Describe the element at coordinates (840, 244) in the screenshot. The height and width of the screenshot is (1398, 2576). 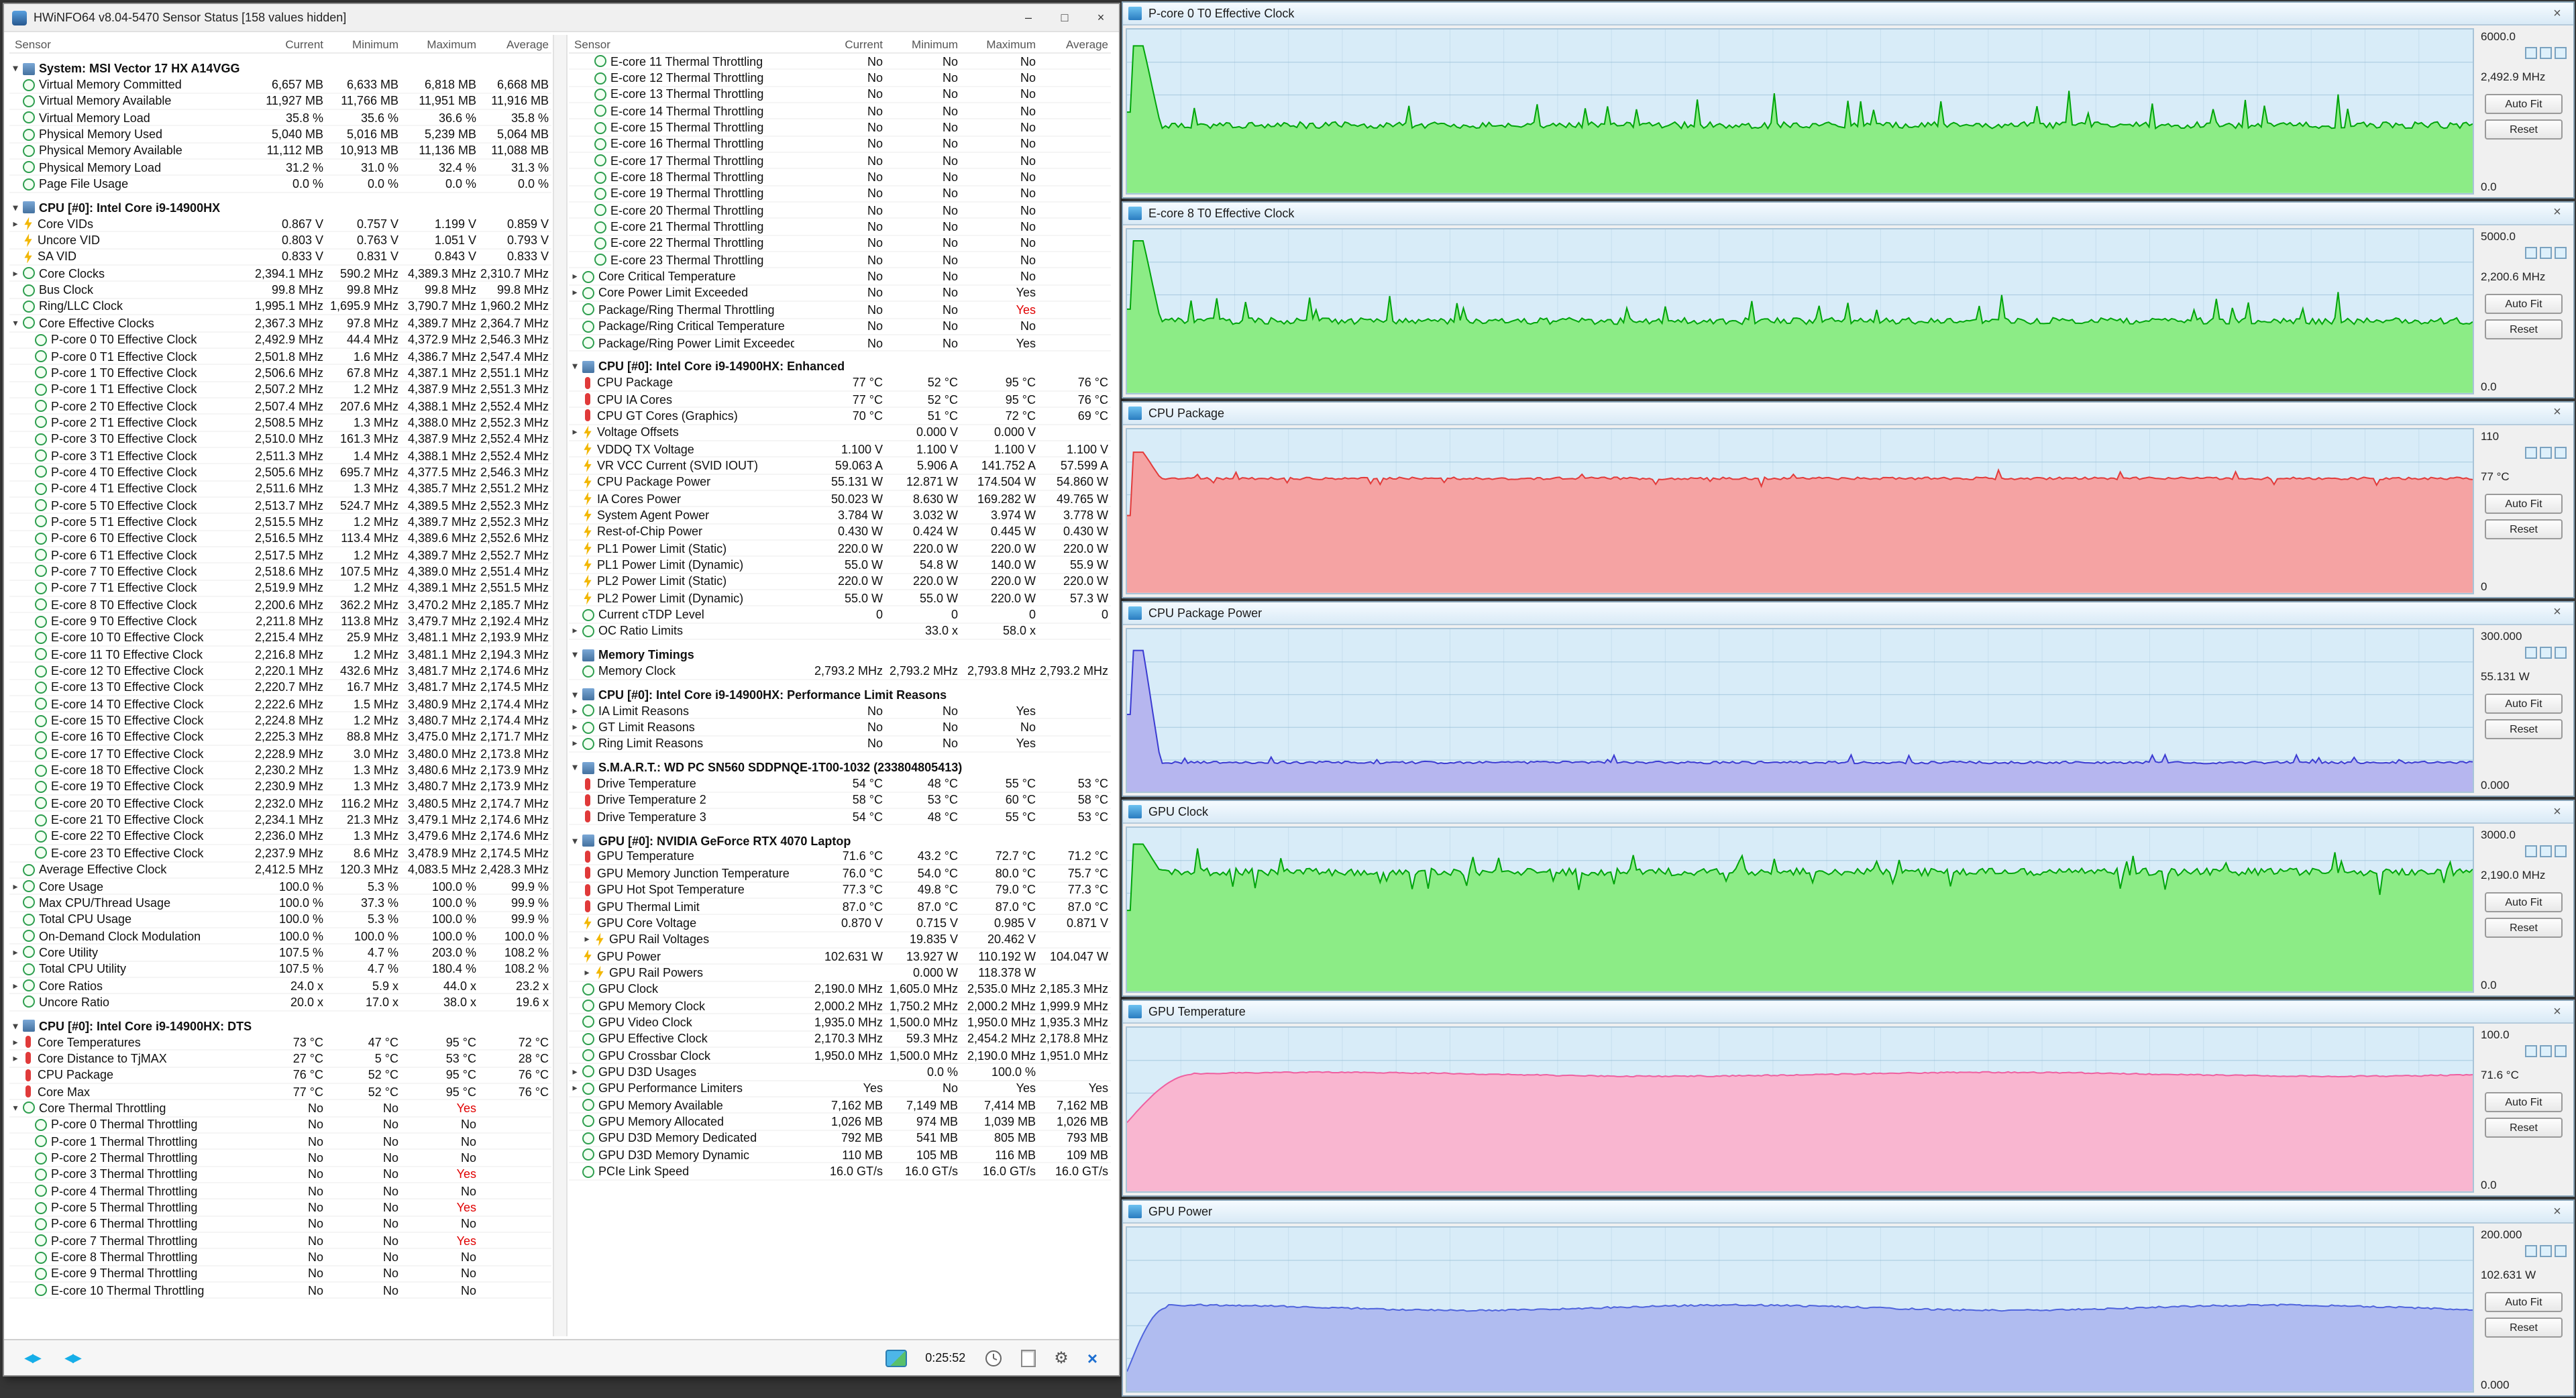
I see `sensor-row: E-core 22 Thermal Throttling No No No` at that location.